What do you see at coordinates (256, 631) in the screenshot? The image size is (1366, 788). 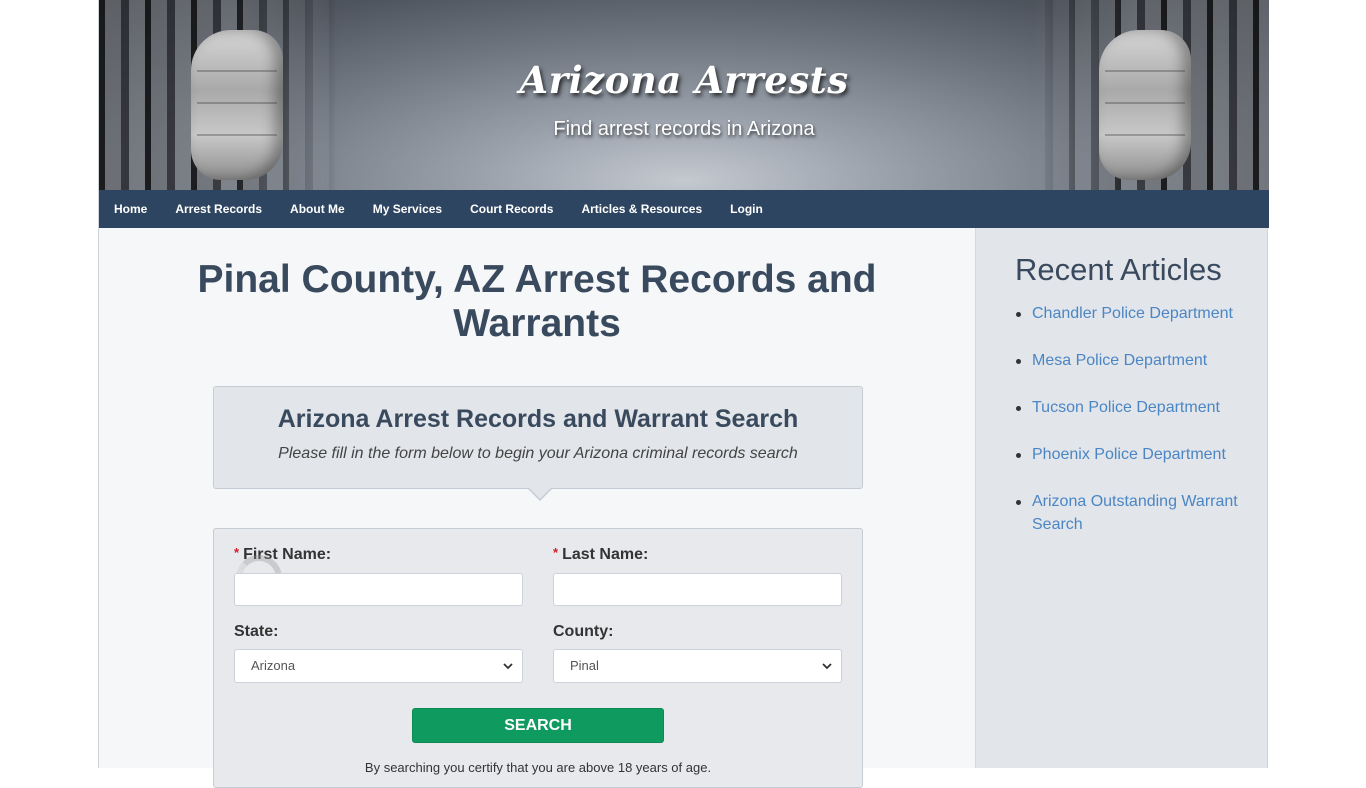 I see `state-label: State:` at bounding box center [256, 631].